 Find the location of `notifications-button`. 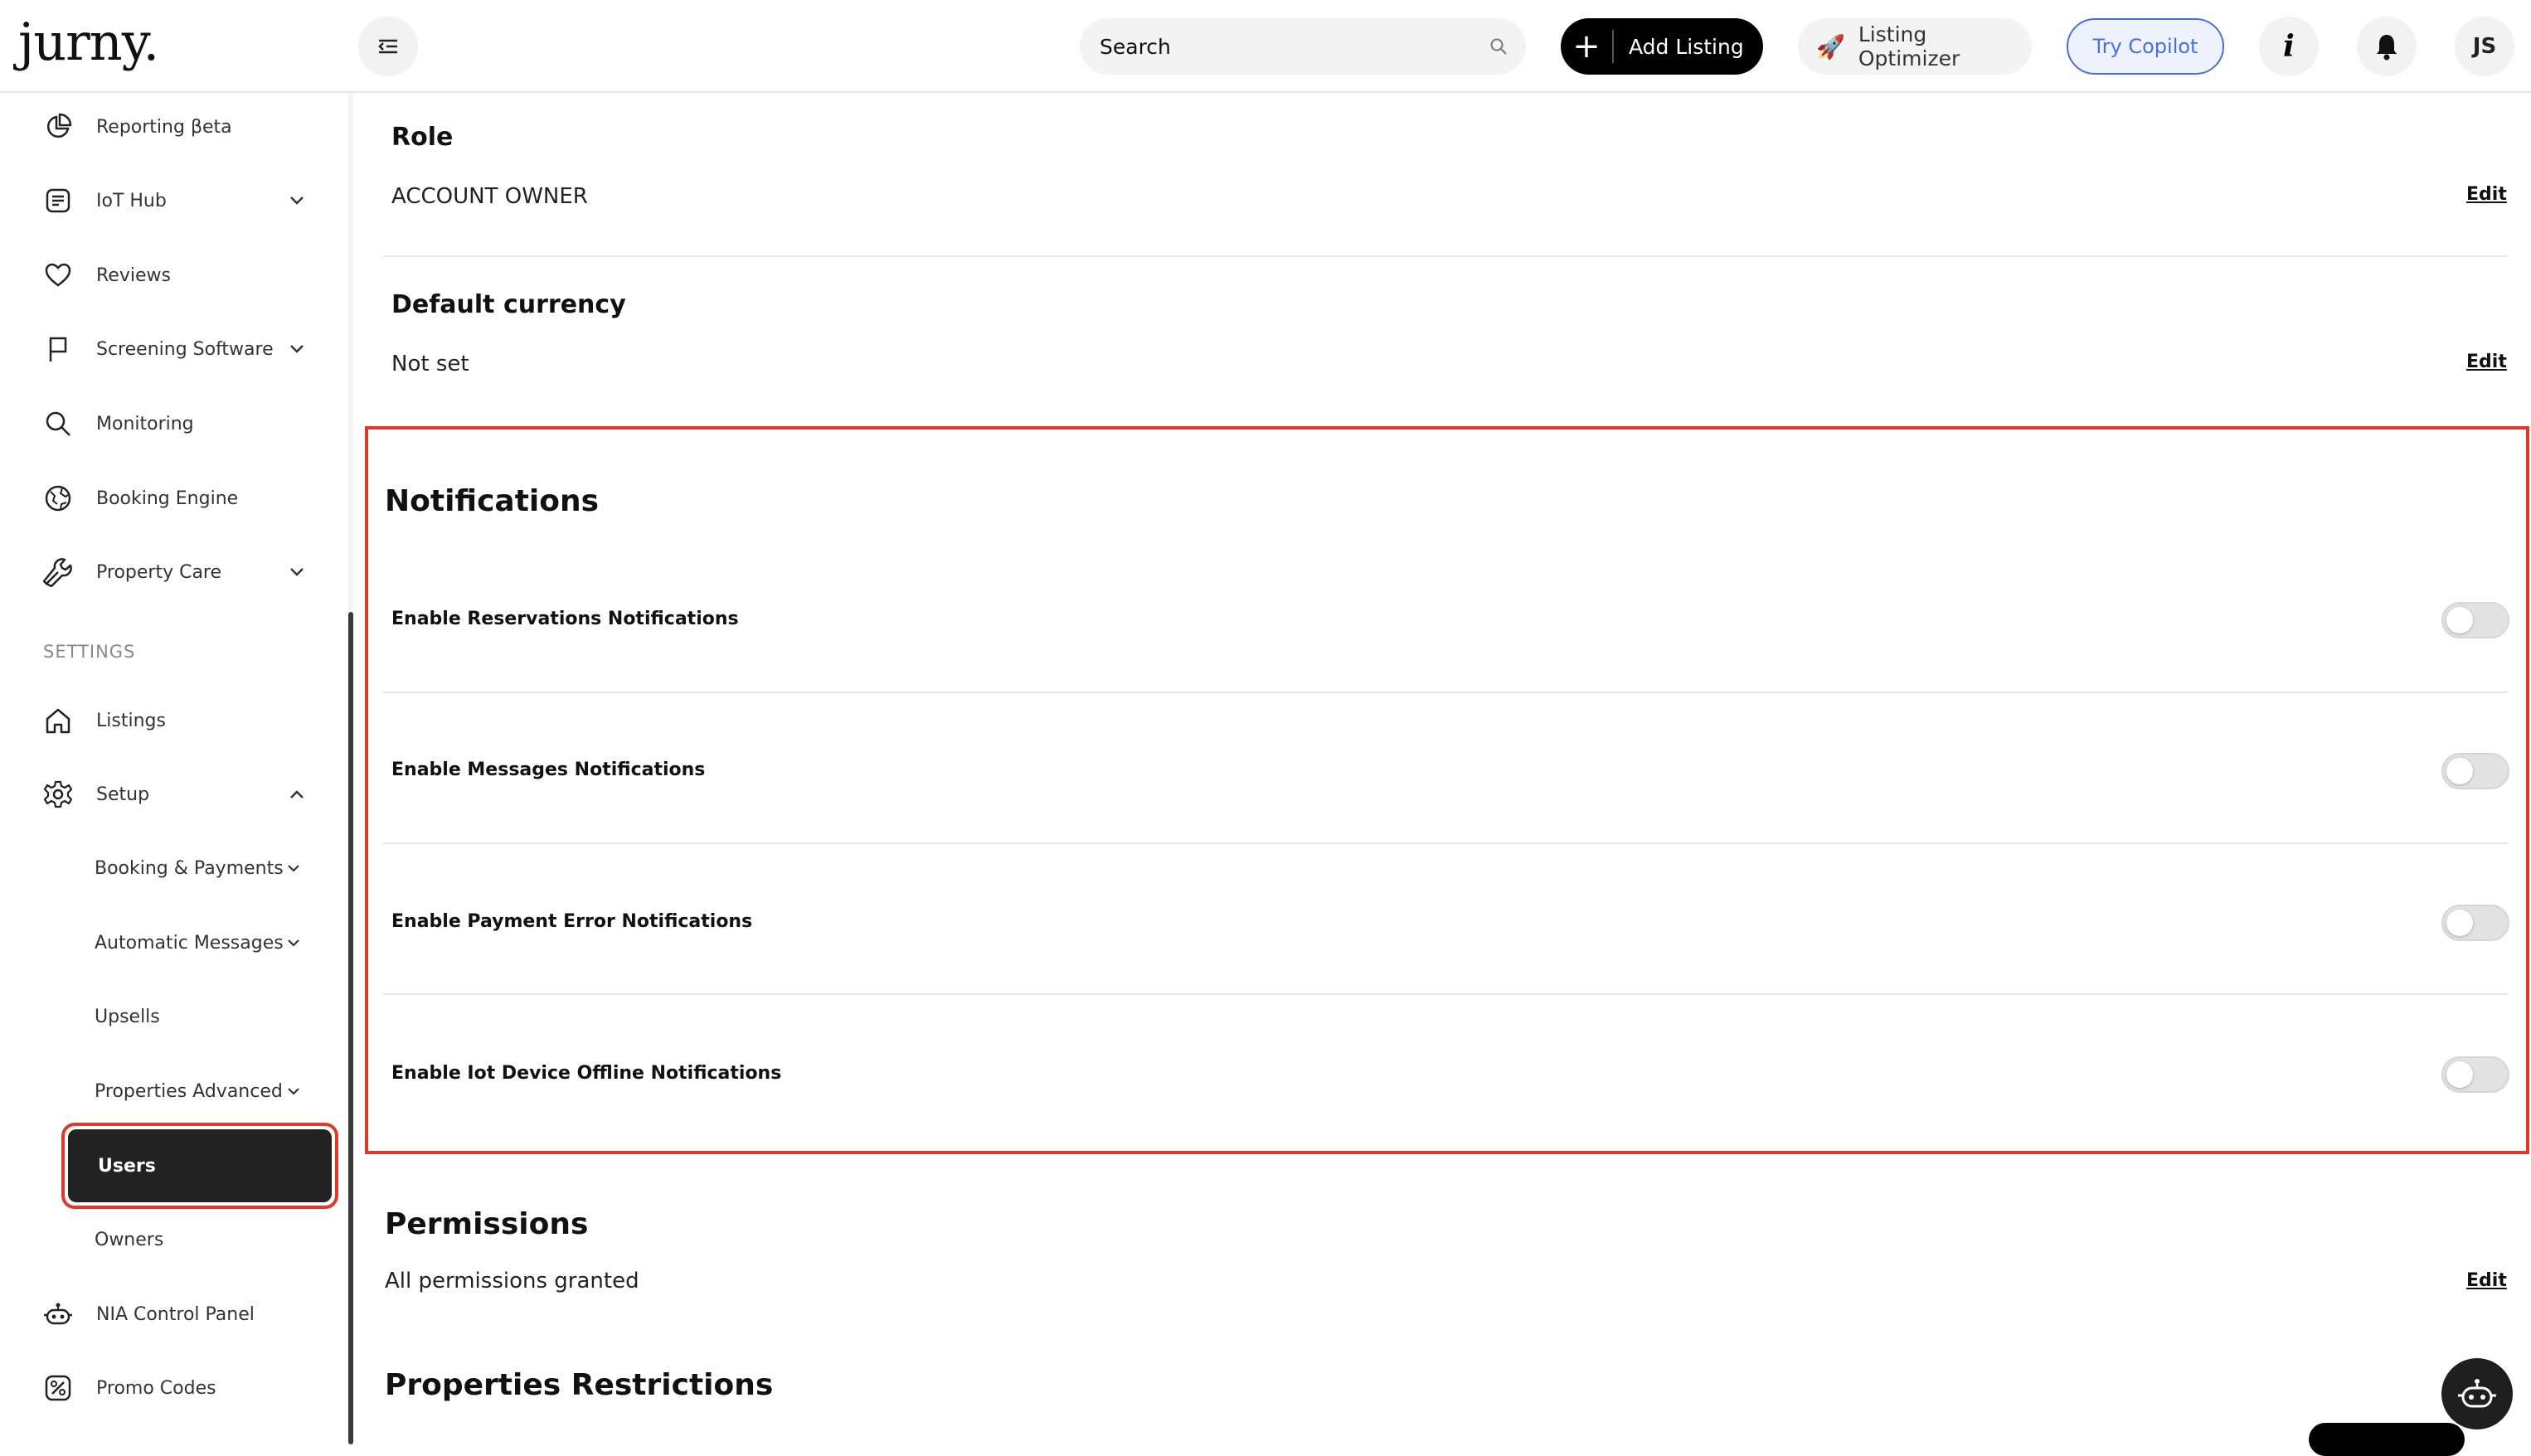

notifications-button is located at coordinates (2387, 46).